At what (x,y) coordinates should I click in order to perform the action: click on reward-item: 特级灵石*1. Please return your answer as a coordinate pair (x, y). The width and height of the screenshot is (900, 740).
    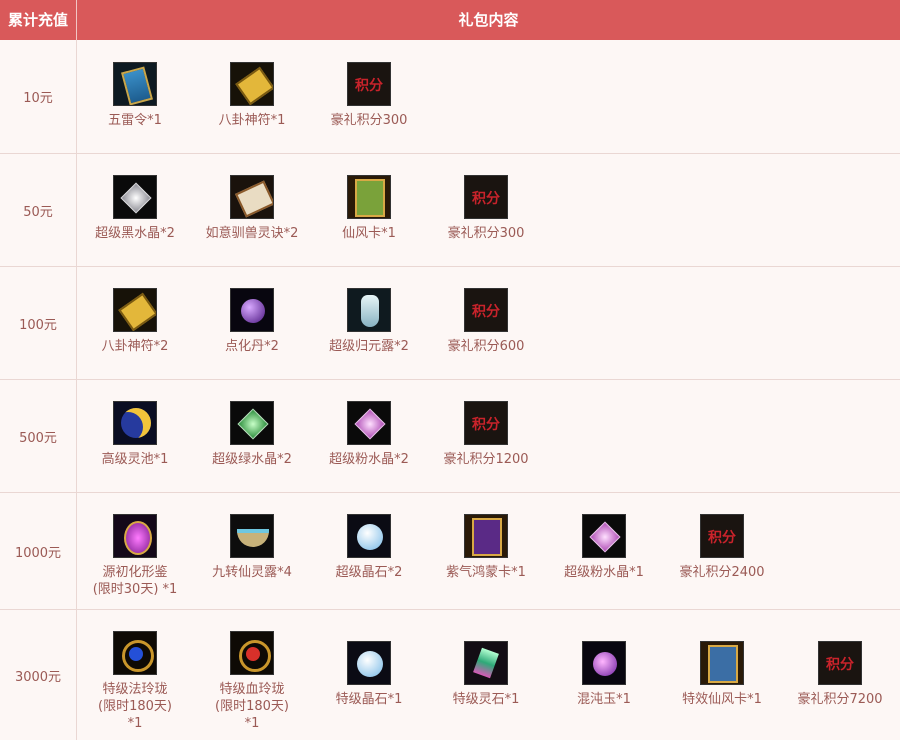
    Looking at the image, I should click on (486, 674).